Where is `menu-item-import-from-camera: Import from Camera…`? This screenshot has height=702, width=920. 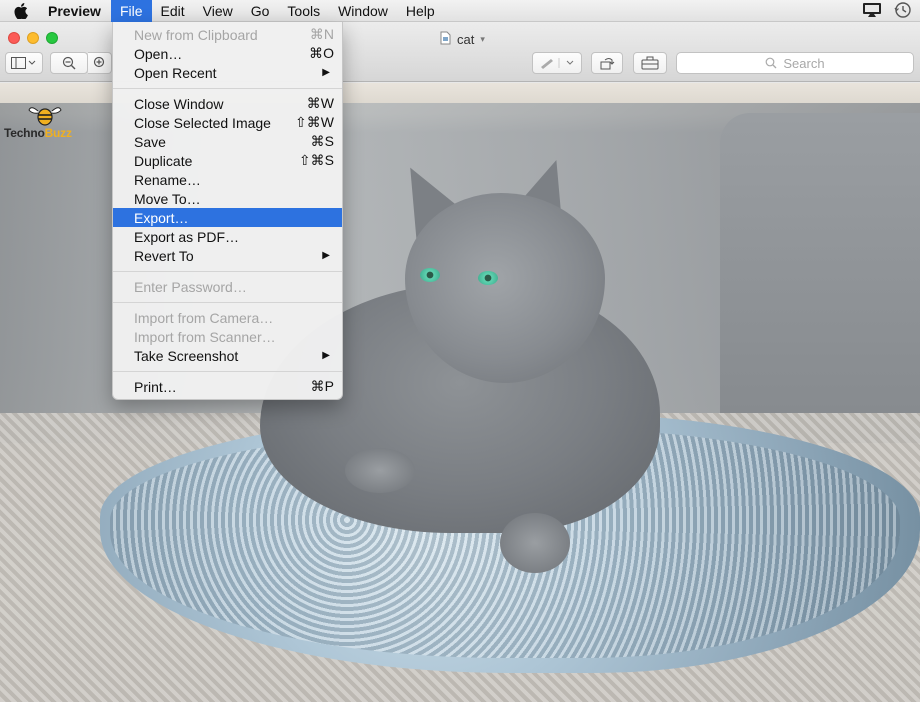
menu-item-import-from-camera: Import from Camera… is located at coordinates (227, 317).